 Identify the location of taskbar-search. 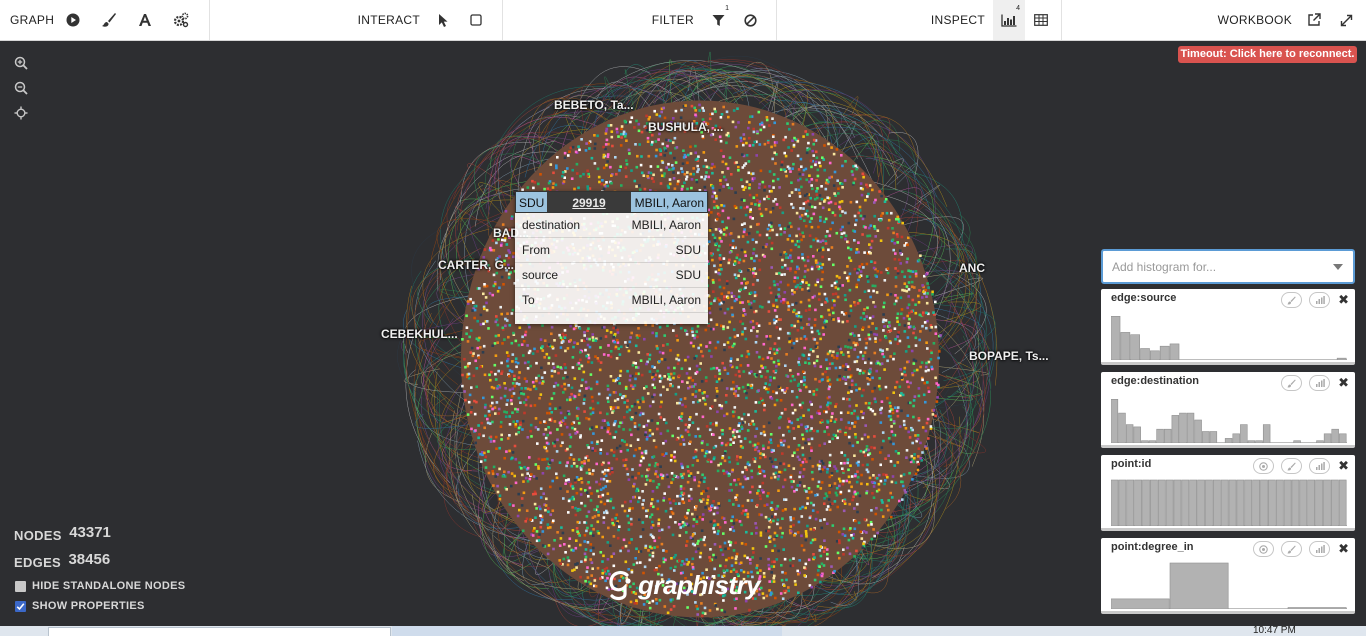
(219, 631).